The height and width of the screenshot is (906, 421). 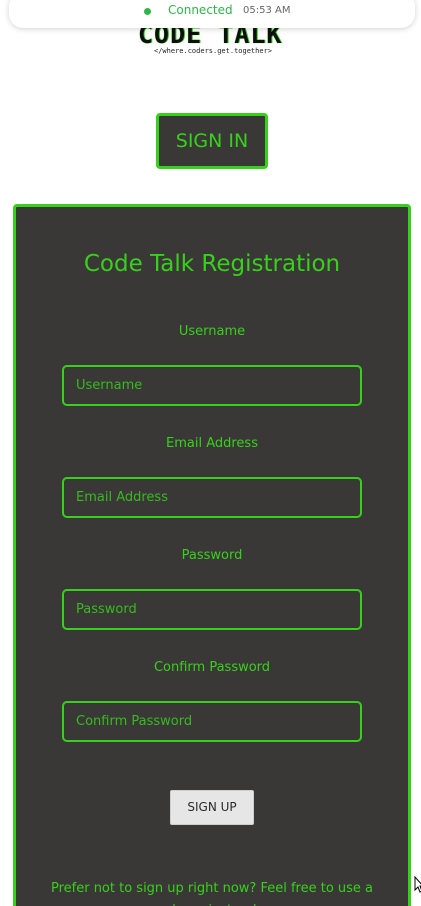 I want to click on connection-status-bar: Connected 05:53 AM, so click(x=212, y=14).